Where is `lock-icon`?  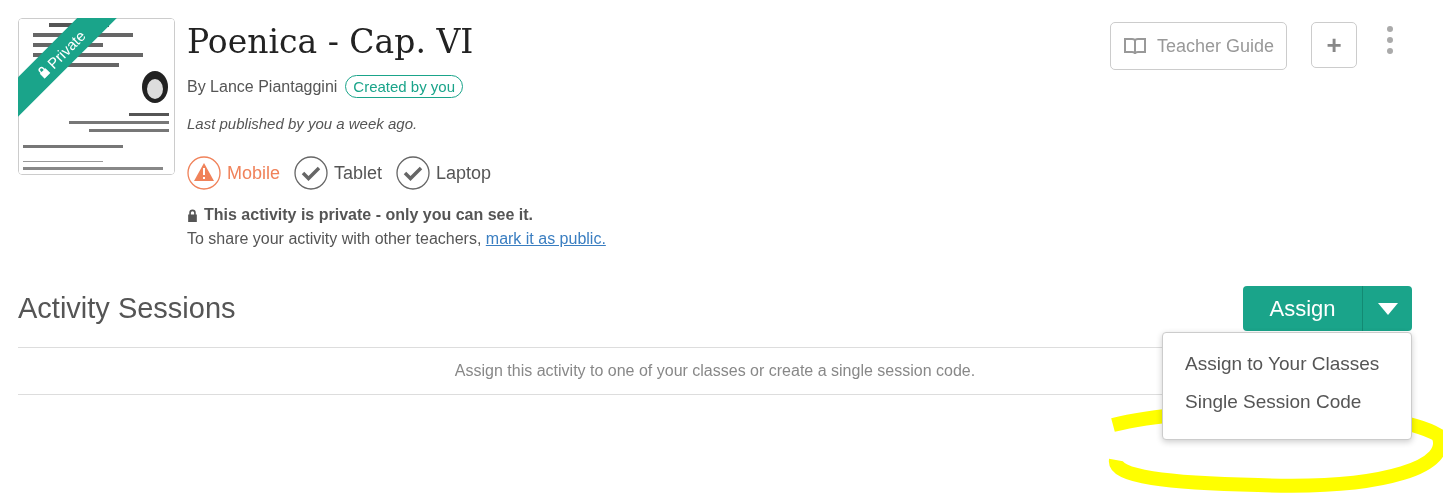 lock-icon is located at coordinates (192, 215).